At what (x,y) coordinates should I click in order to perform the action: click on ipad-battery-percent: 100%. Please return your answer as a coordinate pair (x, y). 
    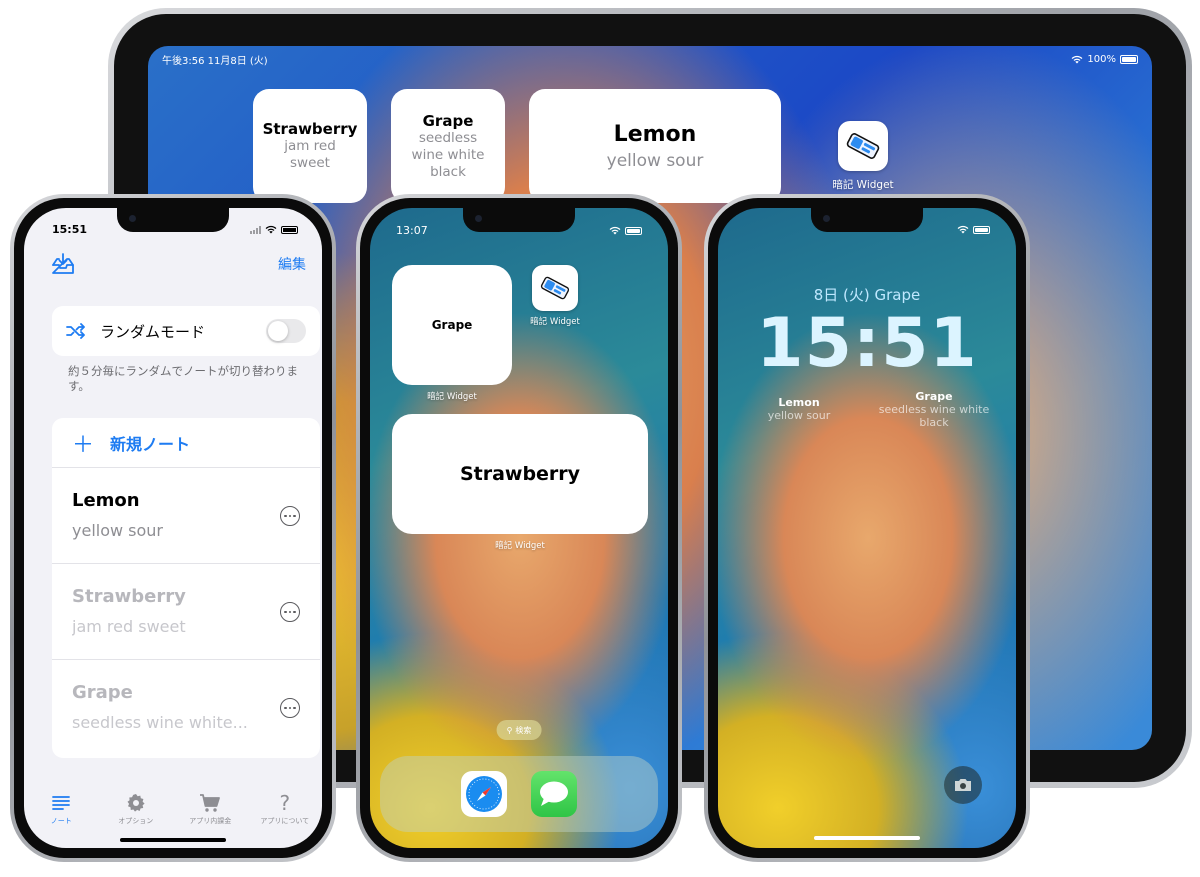
    Looking at the image, I should click on (1101, 59).